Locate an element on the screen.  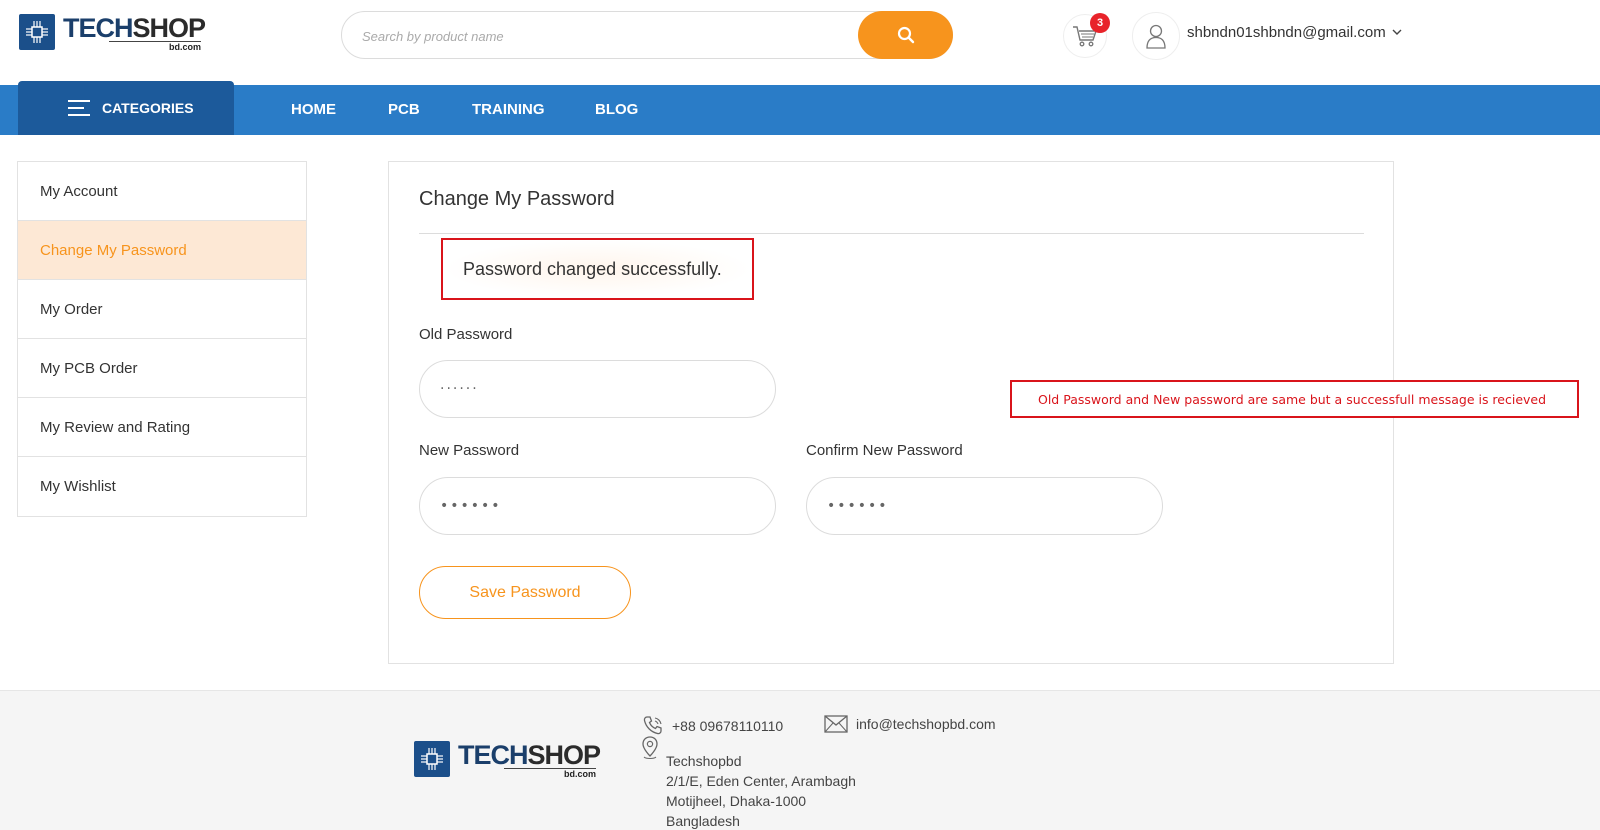
user-icon is located at coordinates (1156, 36).